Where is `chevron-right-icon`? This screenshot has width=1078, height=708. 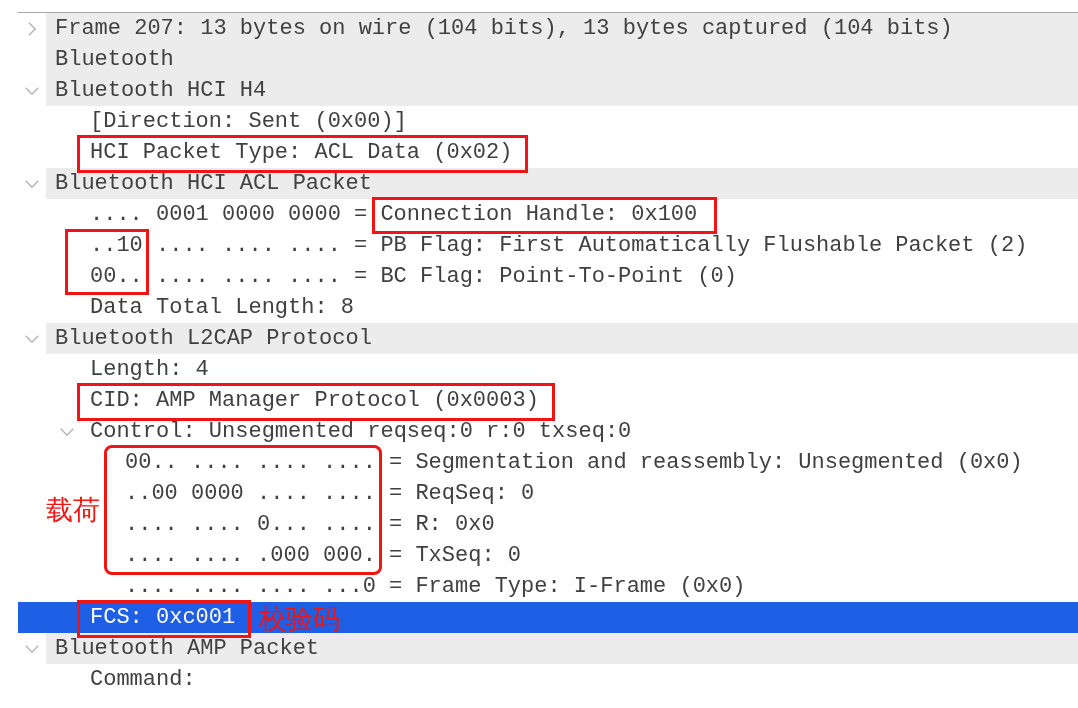 chevron-right-icon is located at coordinates (32, 28).